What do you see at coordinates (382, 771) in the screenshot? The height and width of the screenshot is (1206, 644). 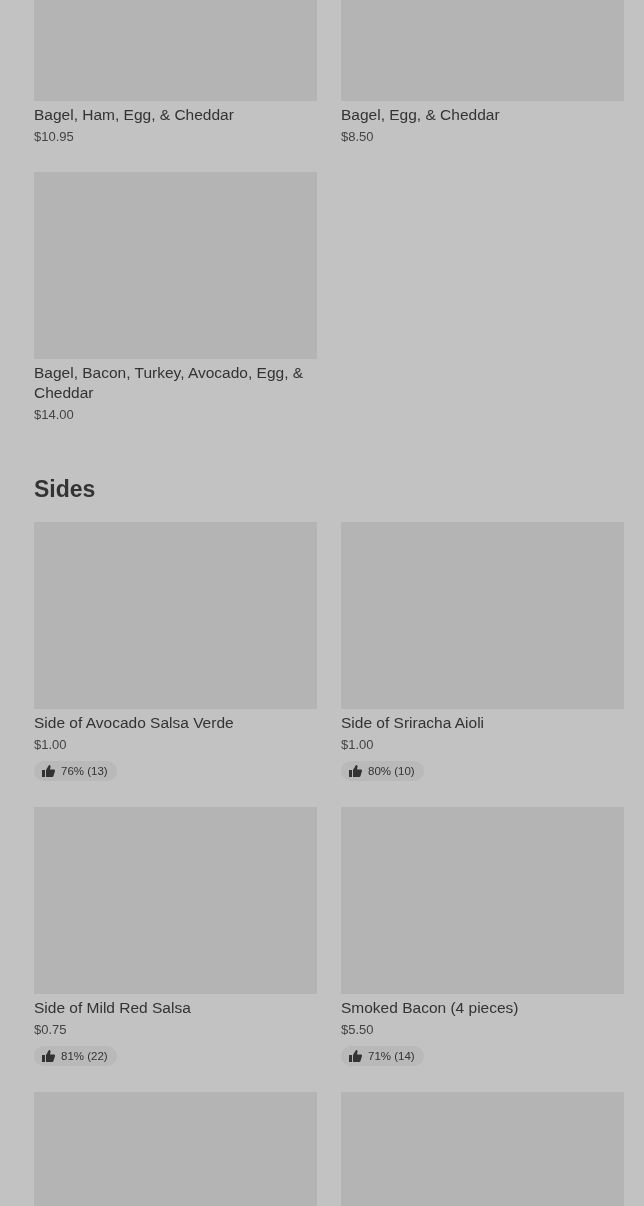 I see `rating-badge: 80% (10)` at bounding box center [382, 771].